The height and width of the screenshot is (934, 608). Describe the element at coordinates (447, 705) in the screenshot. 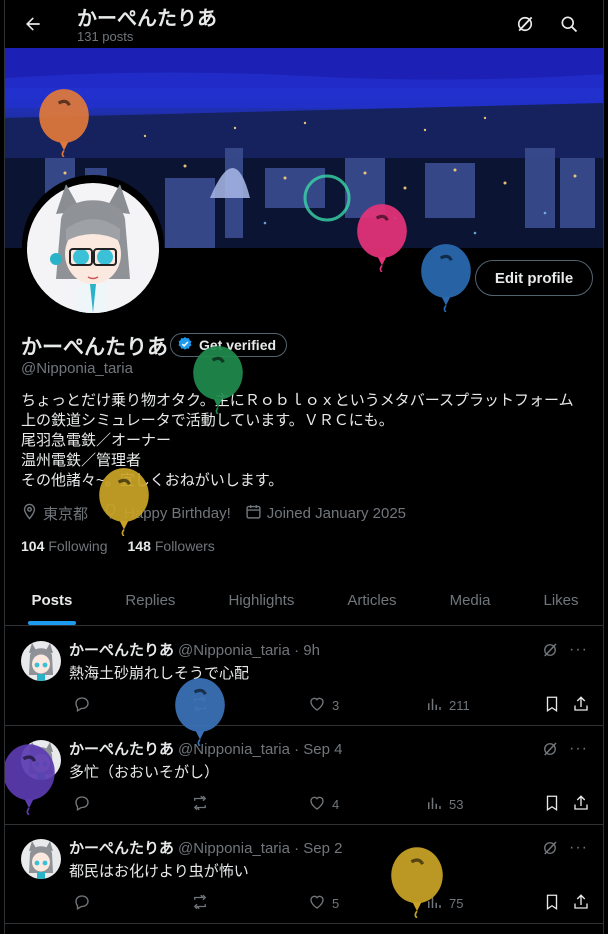

I see `views-button: 211` at that location.